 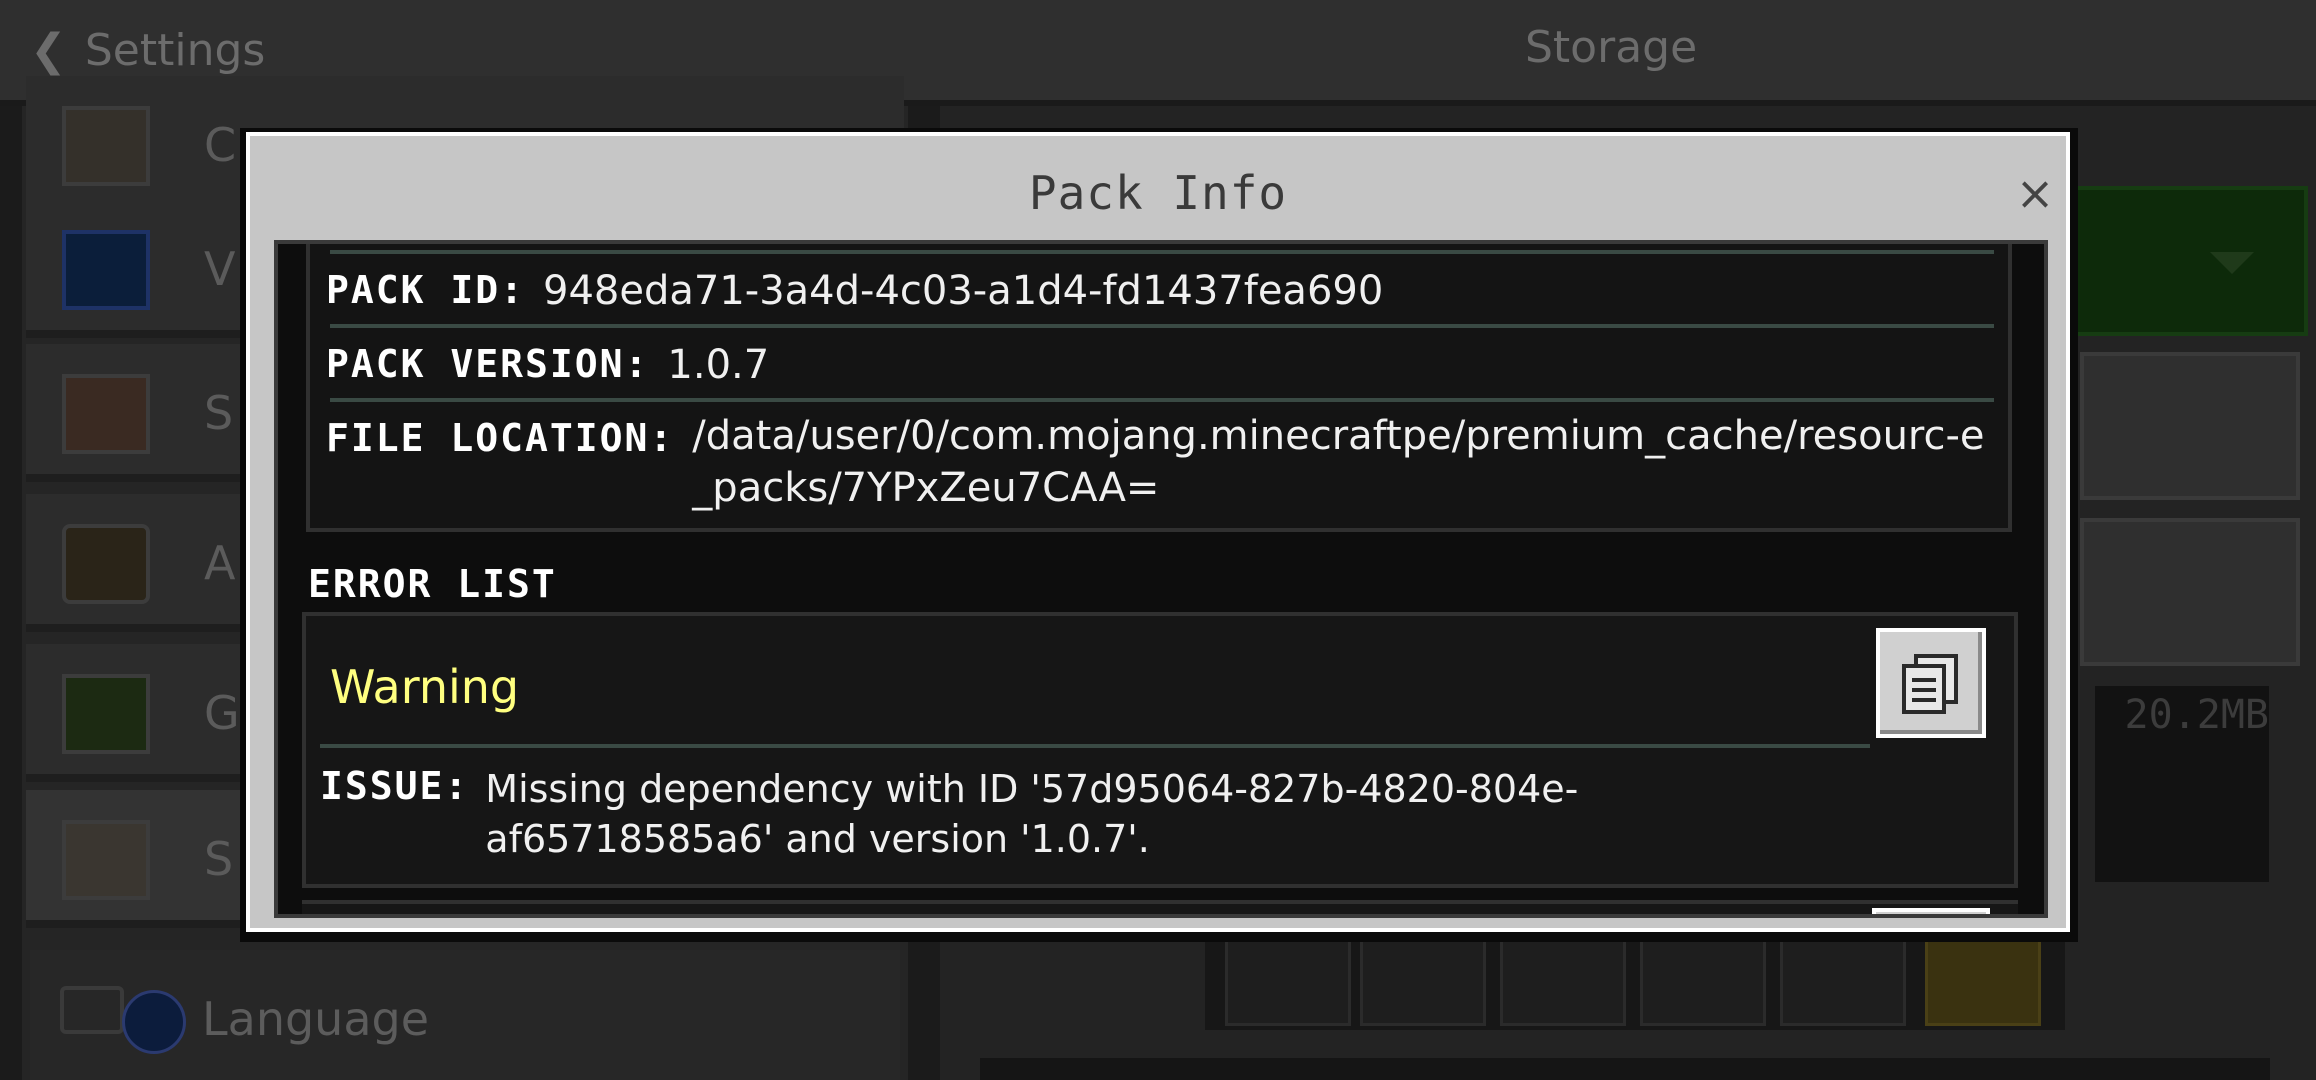 What do you see at coordinates (106, 714) in the screenshot?
I see `grass-block-icon` at bounding box center [106, 714].